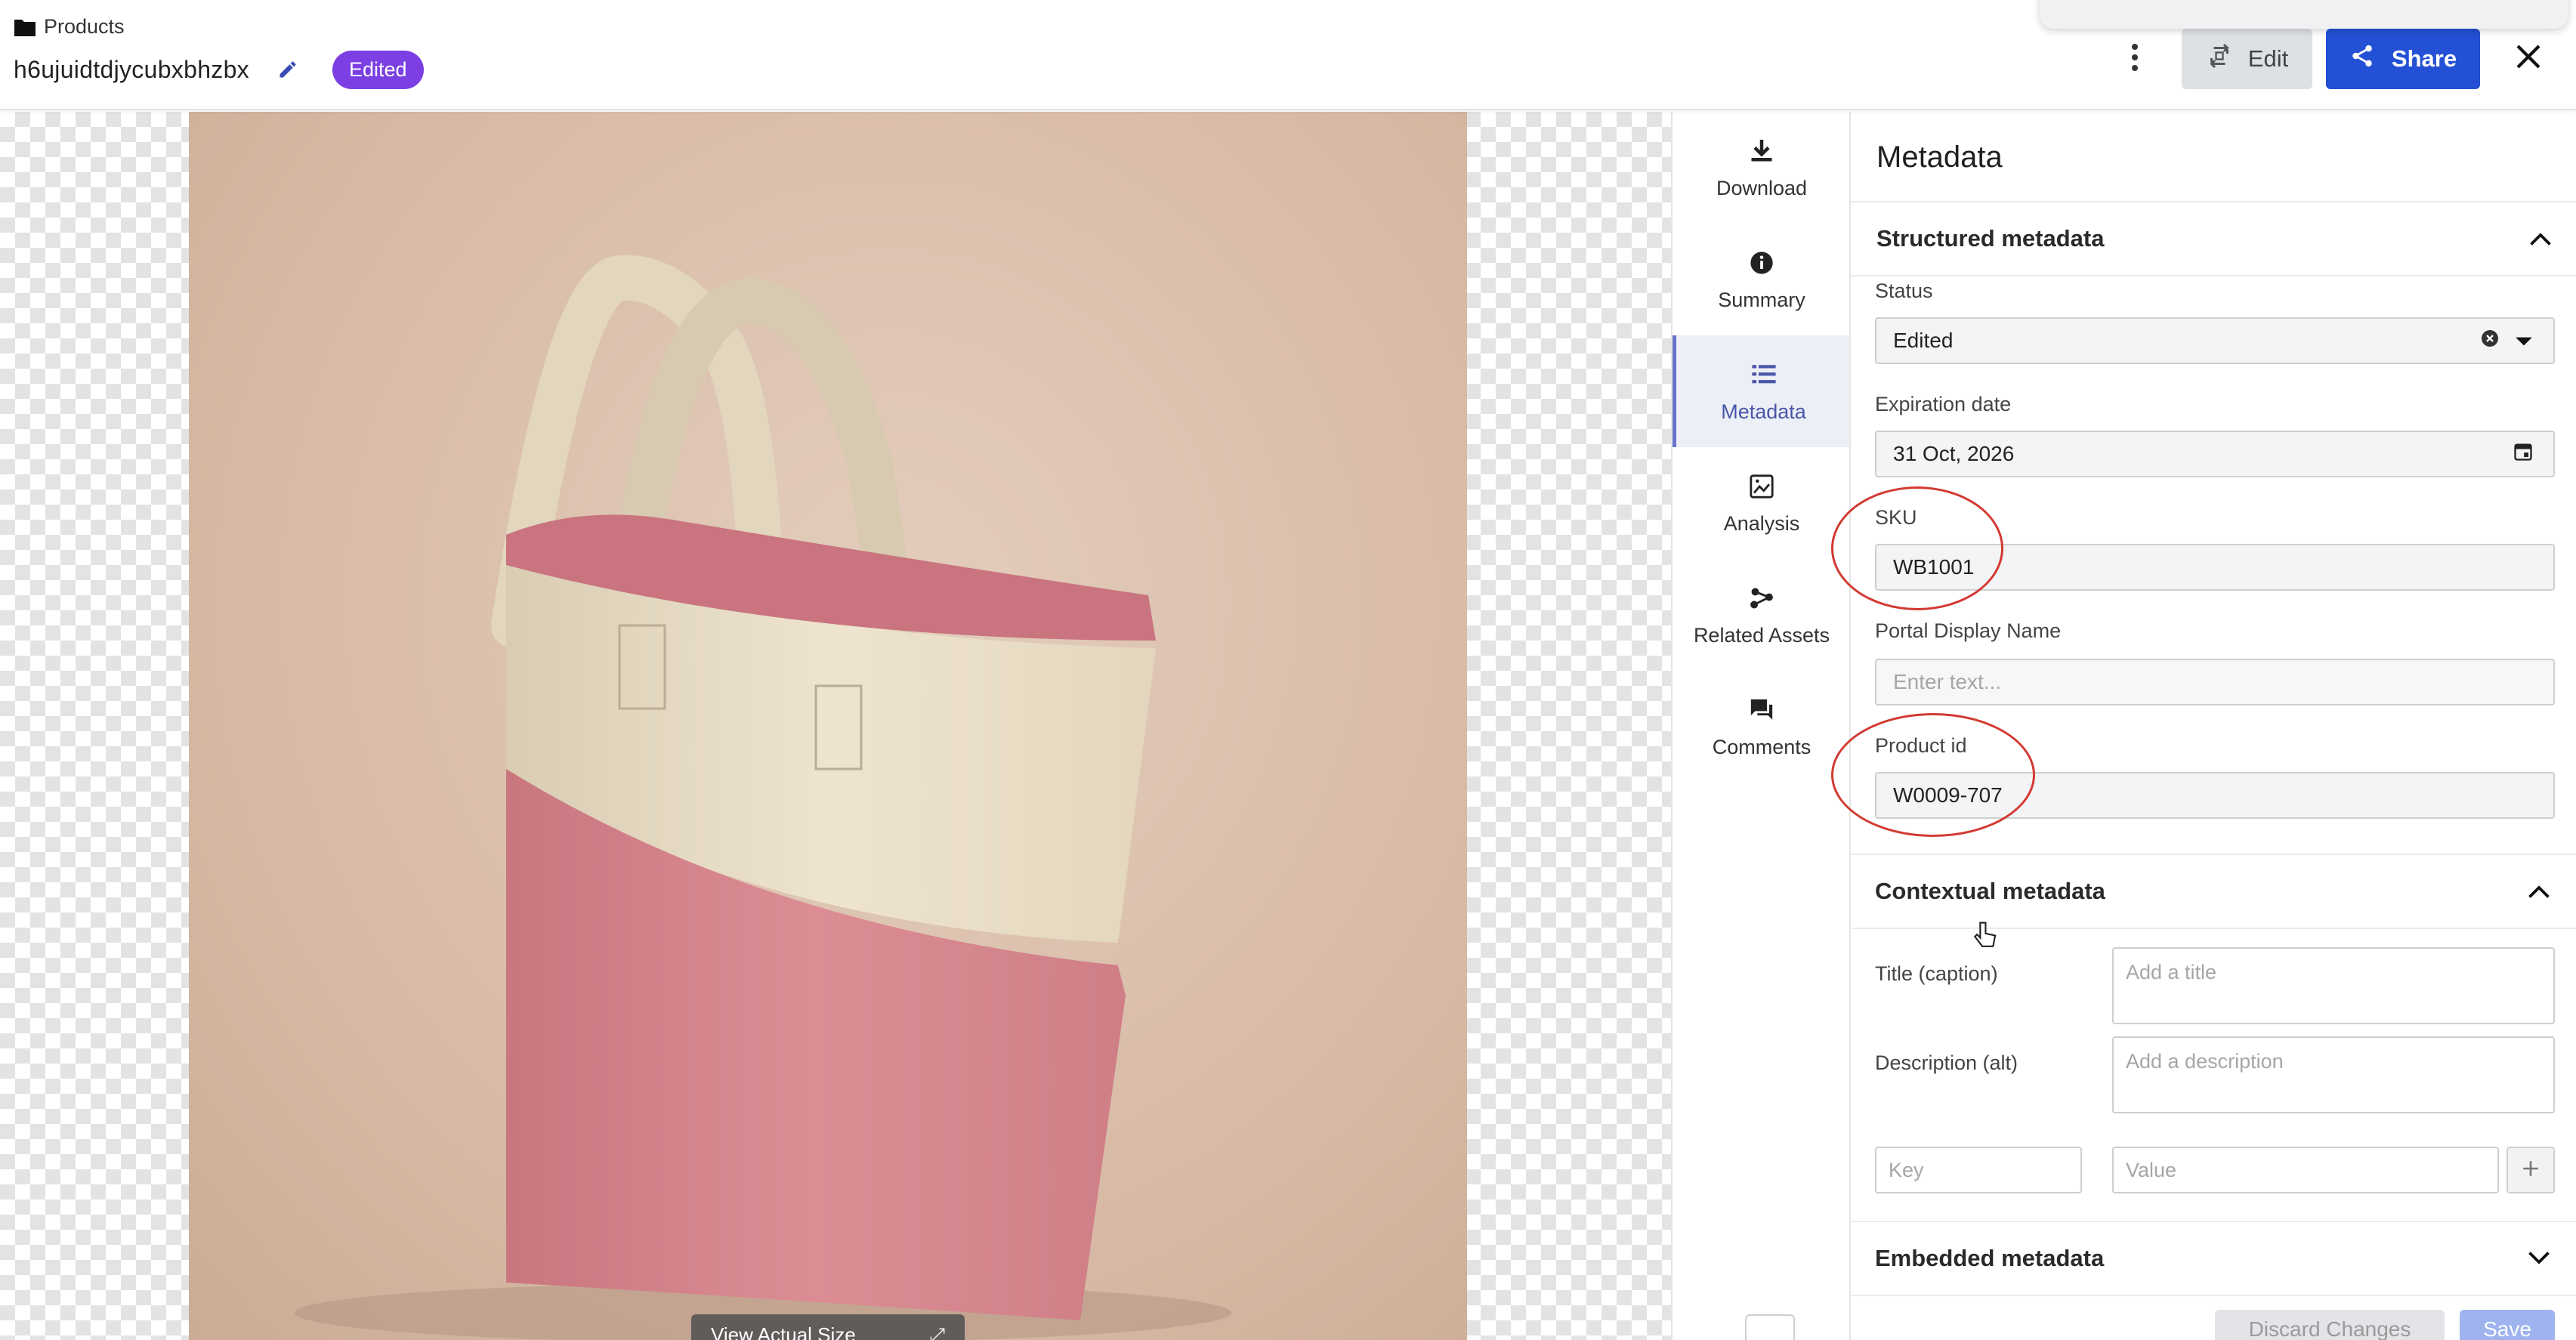  Describe the element at coordinates (1762, 747) in the screenshot. I see `nav-comments-label: Comments` at that location.